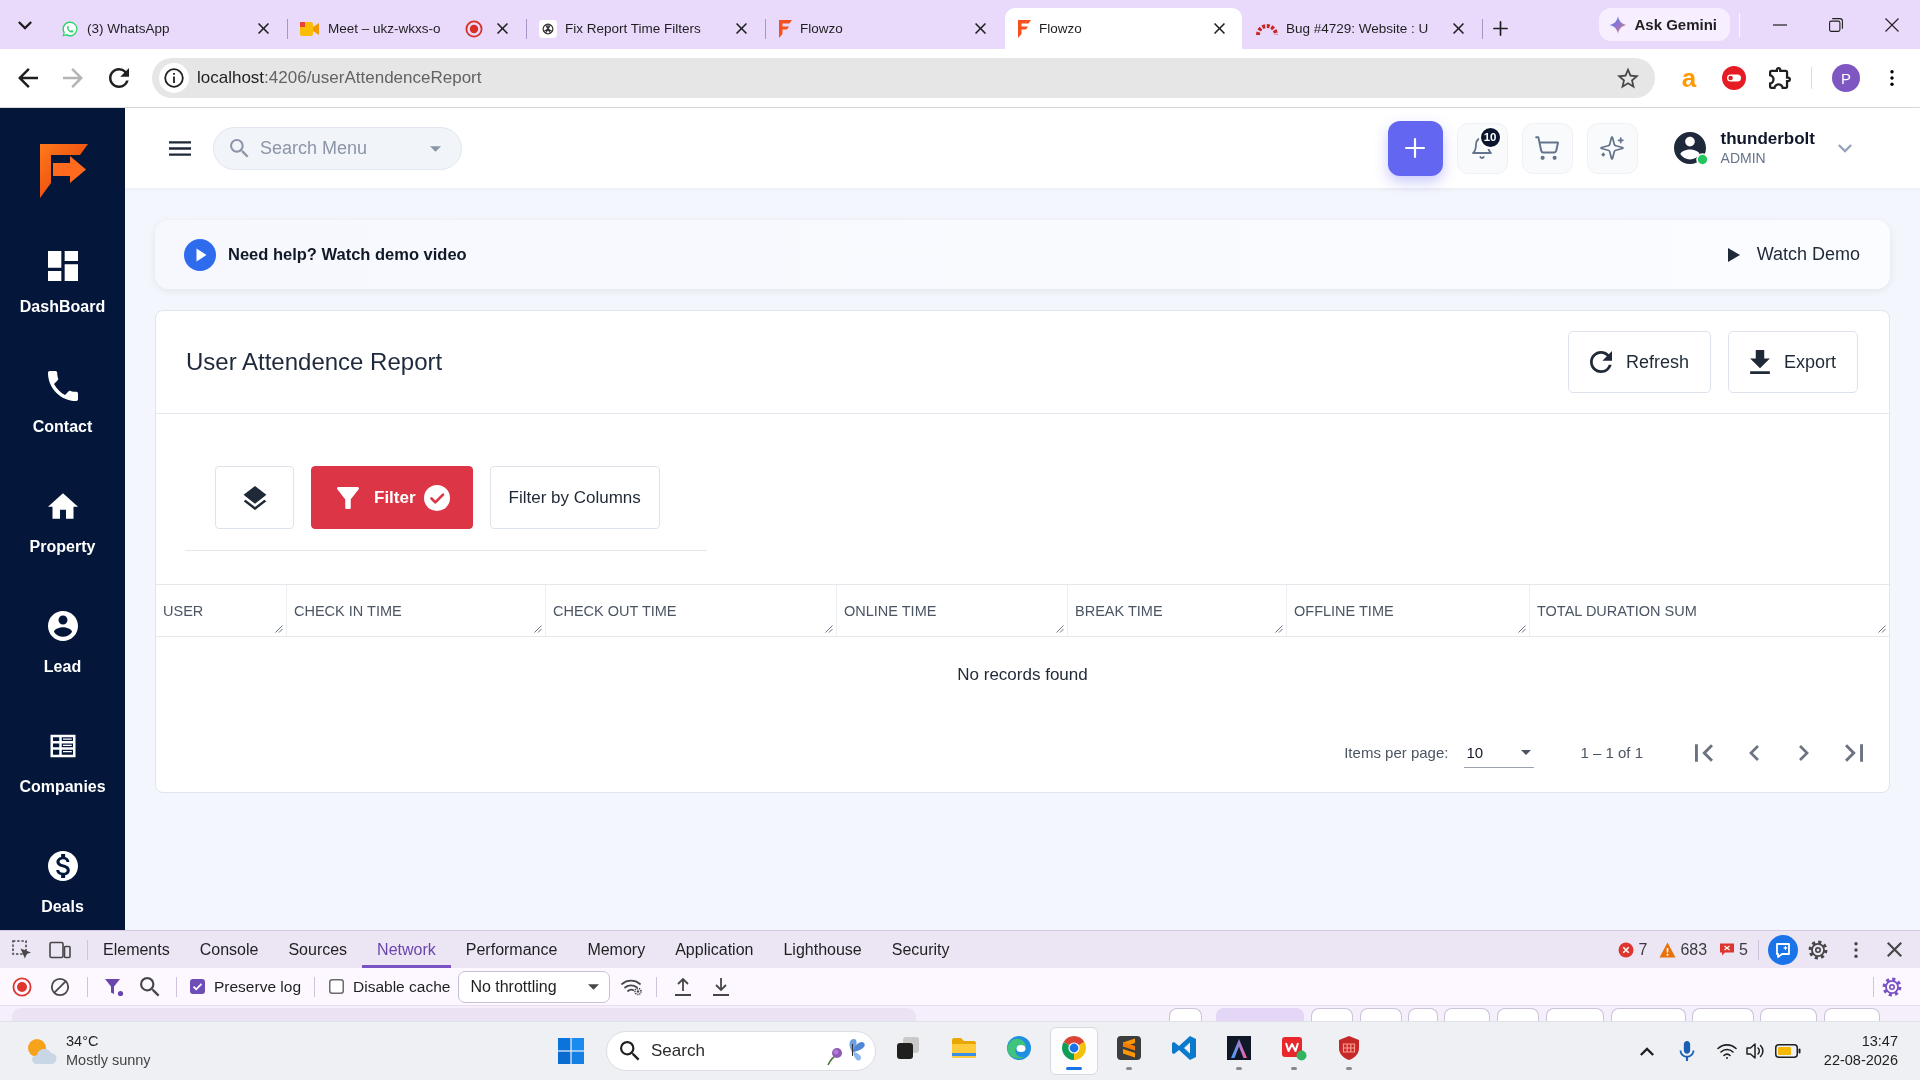 The height and width of the screenshot is (1080, 1920). I want to click on nav-item: DashBoard, so click(62, 286).